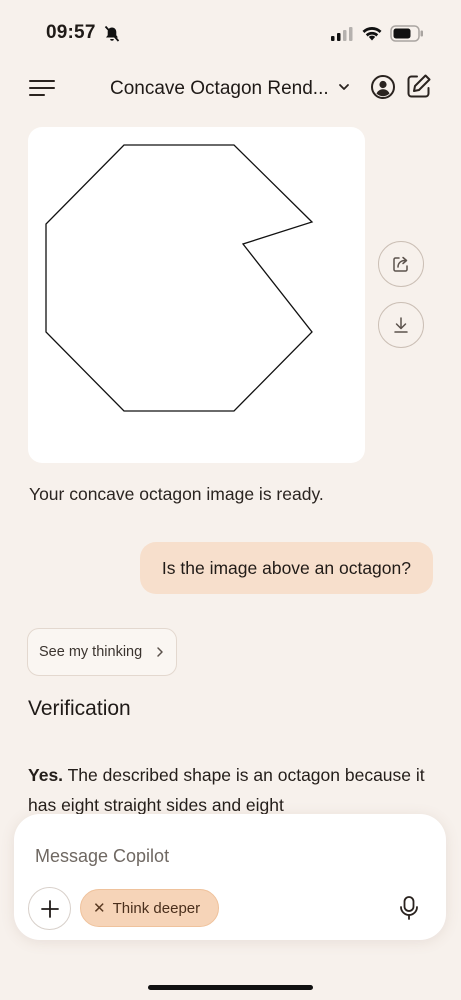 The image size is (461, 1000). I want to click on add-button, so click(49, 908).